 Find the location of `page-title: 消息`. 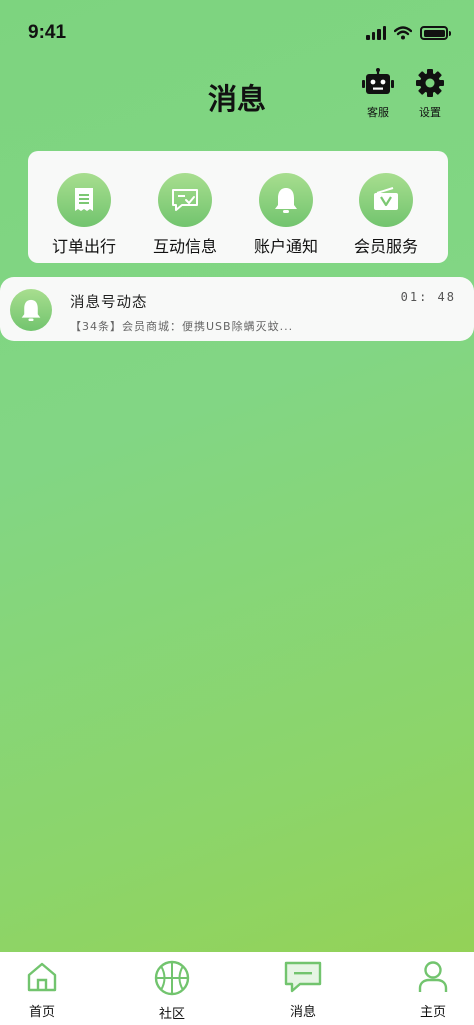

page-title: 消息 is located at coordinates (236, 99).